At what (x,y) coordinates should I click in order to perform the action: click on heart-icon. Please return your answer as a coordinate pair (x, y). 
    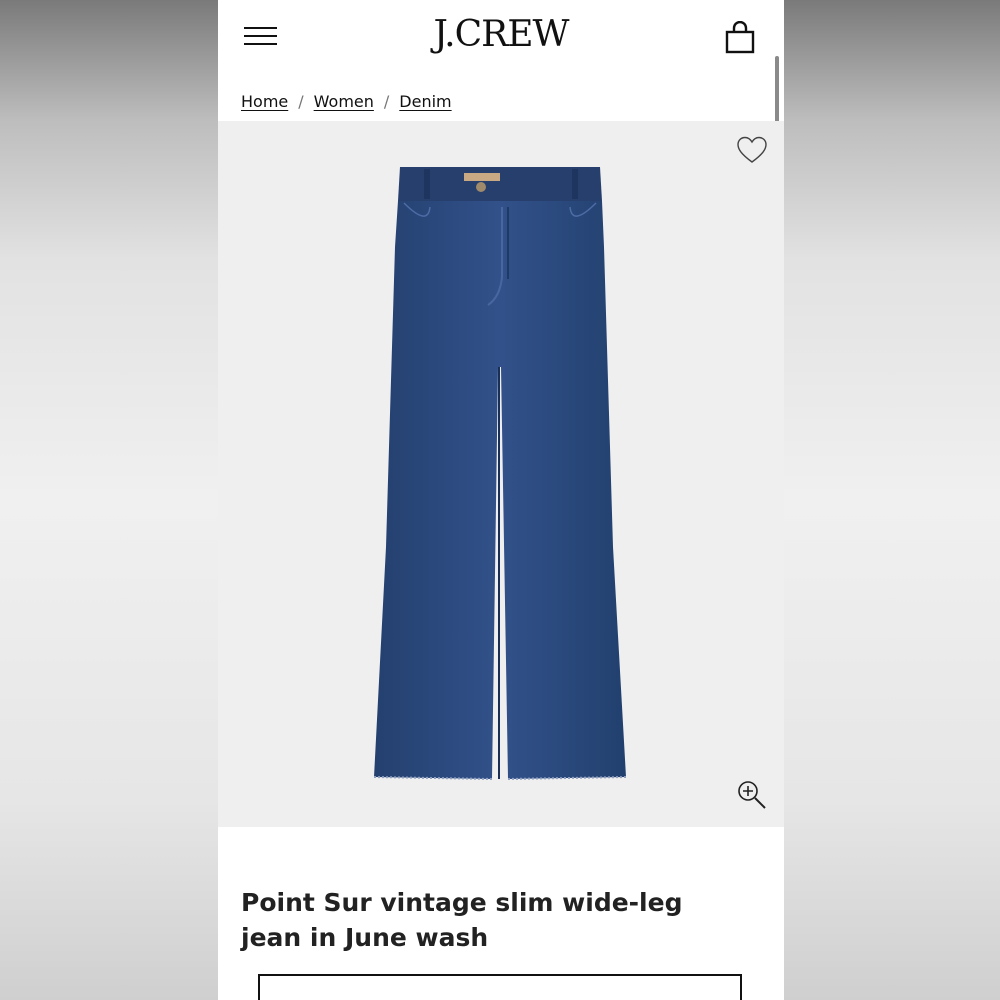
    Looking at the image, I should click on (752, 150).